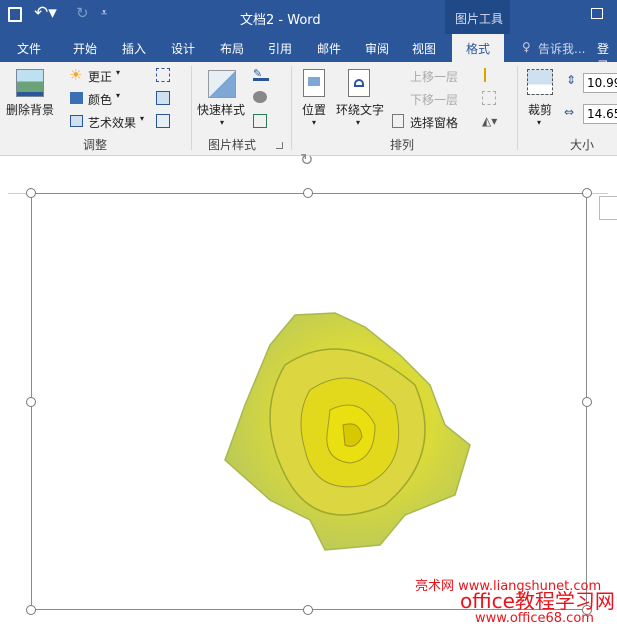 The height and width of the screenshot is (634, 617). What do you see at coordinates (534, 618) in the screenshot?
I see `watermark-line3: www.office68.com` at bounding box center [534, 618].